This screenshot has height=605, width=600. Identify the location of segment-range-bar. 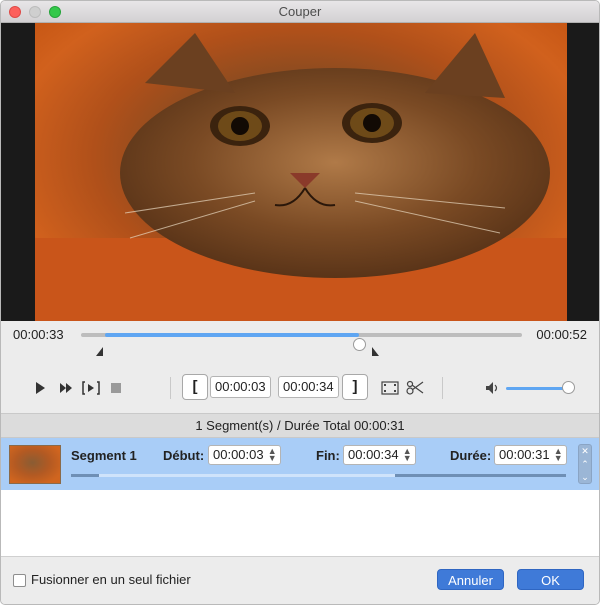
(318, 475).